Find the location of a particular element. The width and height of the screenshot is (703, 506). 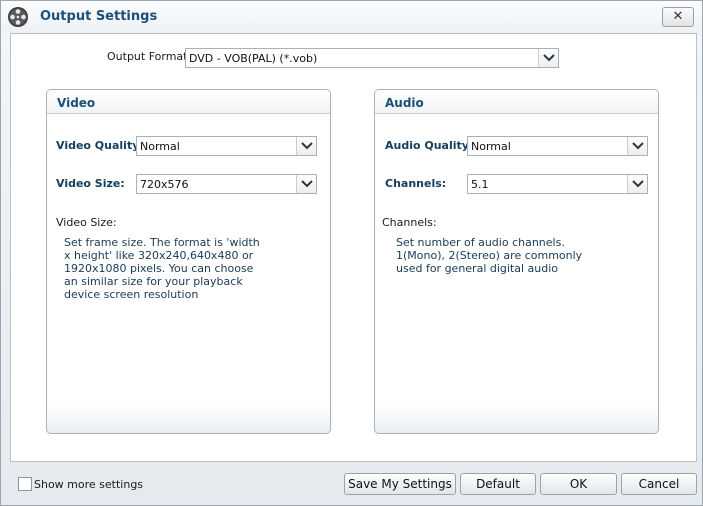

video-quality-select: Normal is located at coordinates (226, 146).